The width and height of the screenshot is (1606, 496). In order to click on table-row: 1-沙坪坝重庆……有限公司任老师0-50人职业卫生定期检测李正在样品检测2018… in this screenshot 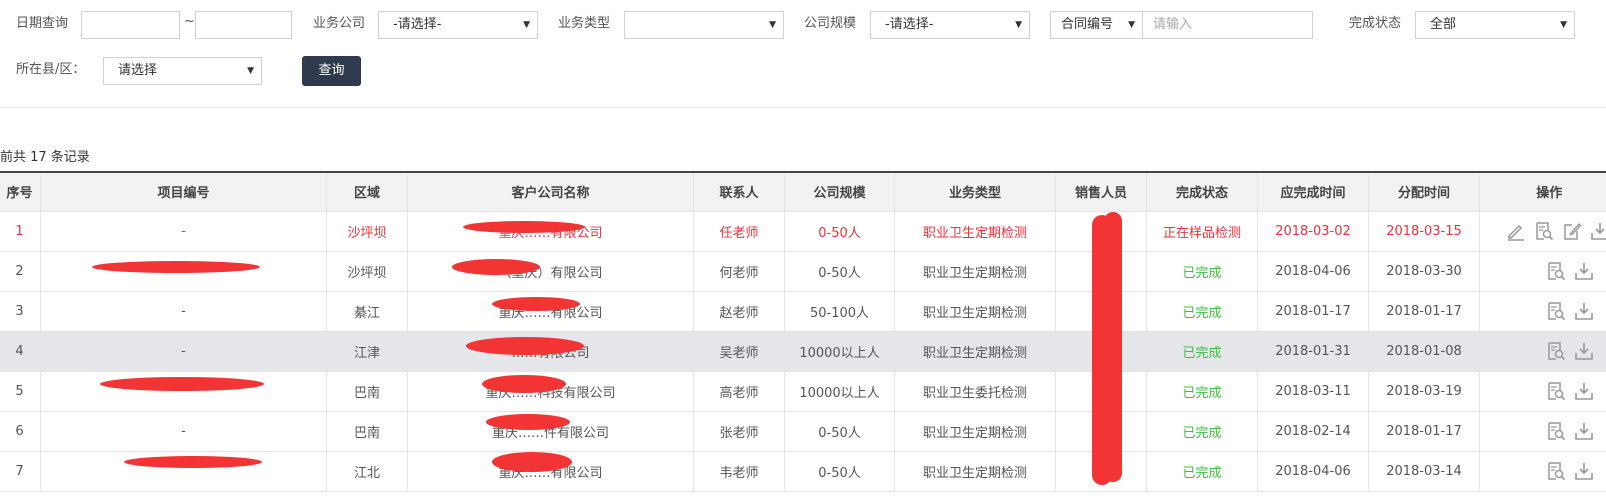, I will do `click(803, 231)`.